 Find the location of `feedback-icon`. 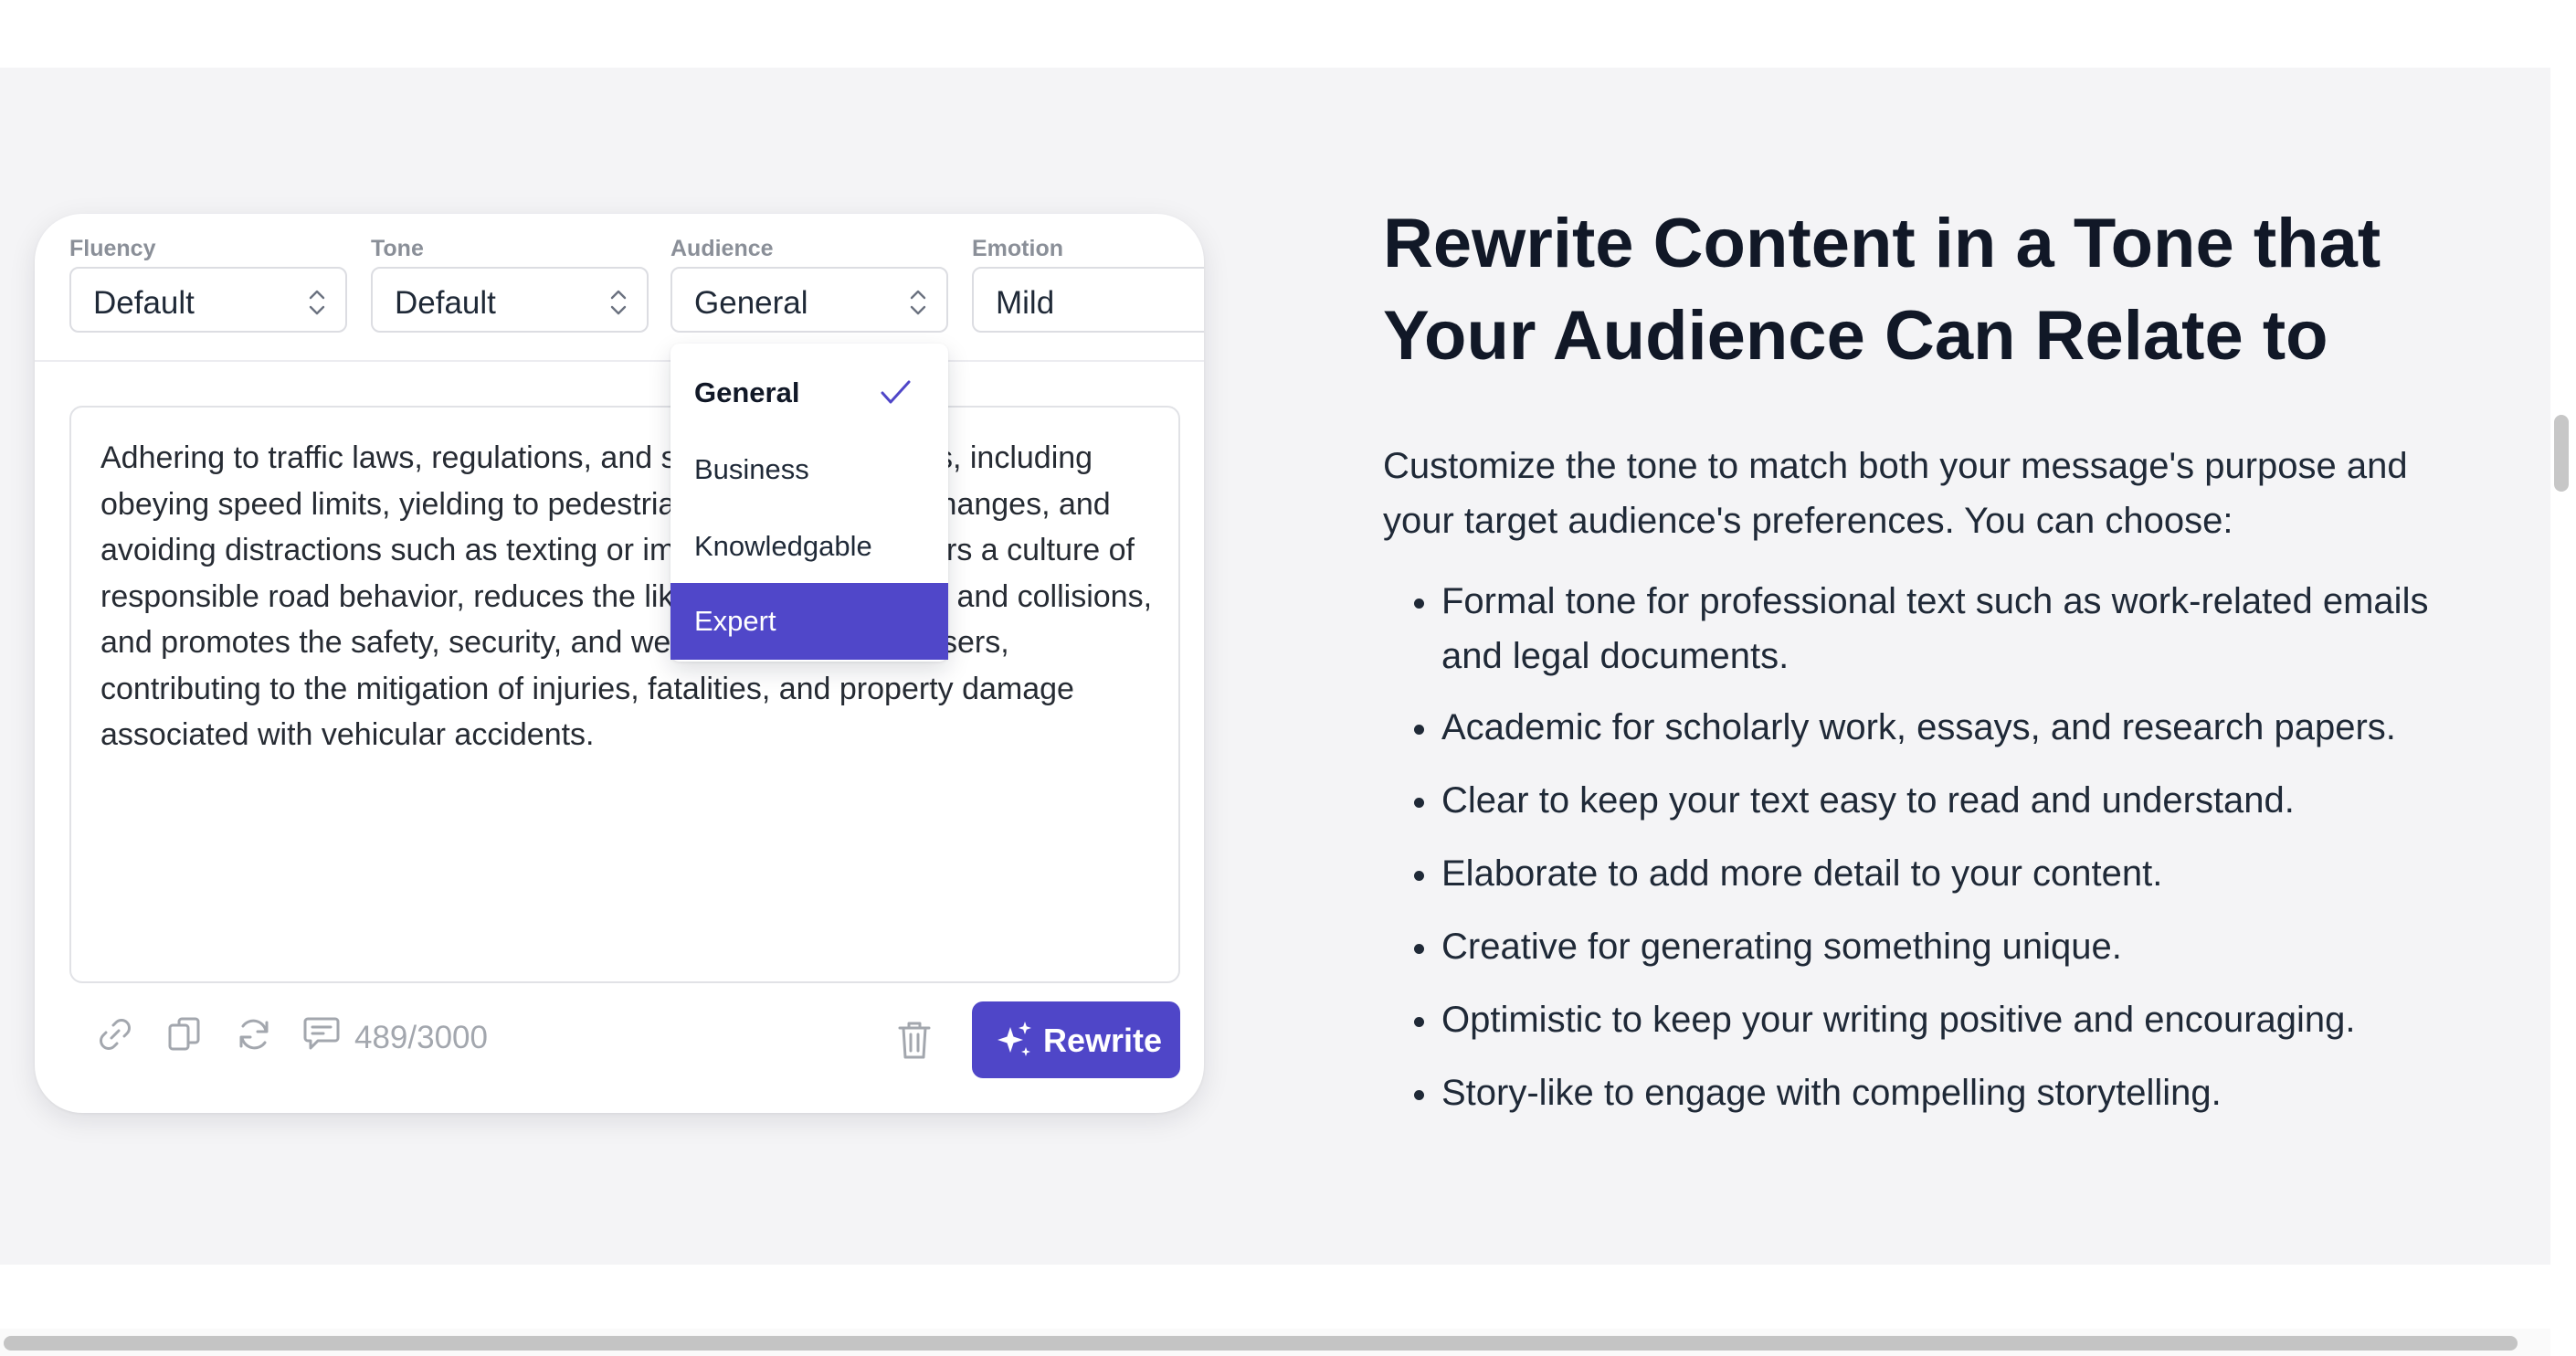

feedback-icon is located at coordinates (321, 1034).